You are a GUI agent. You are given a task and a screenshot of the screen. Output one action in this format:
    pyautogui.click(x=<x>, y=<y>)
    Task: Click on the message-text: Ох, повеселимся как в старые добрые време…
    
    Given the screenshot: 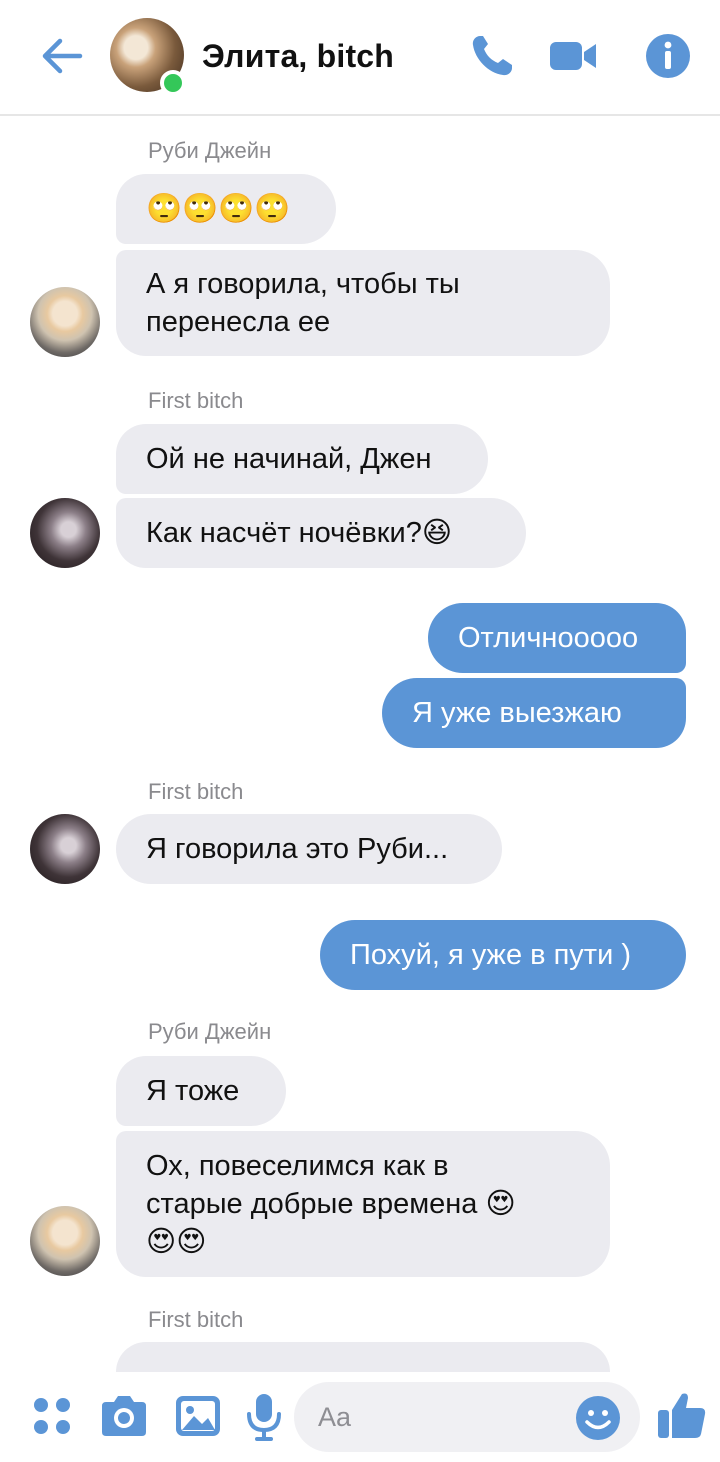 What is the action you would take?
    pyautogui.click(x=331, y=1204)
    